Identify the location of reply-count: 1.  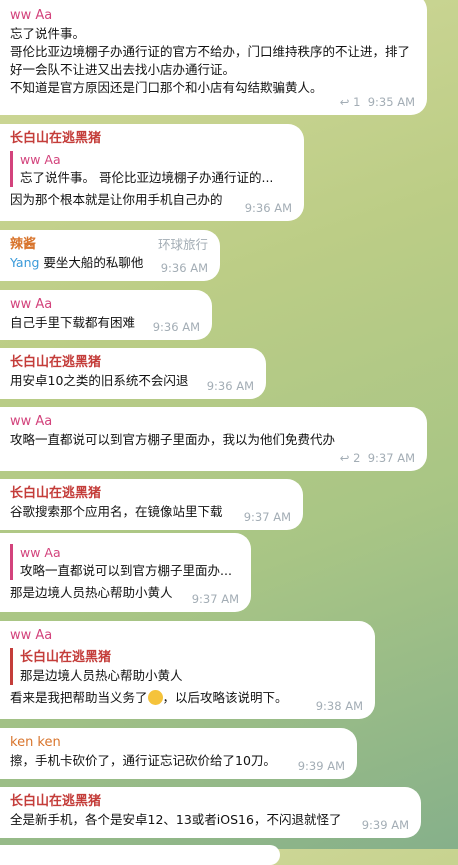
(356, 102).